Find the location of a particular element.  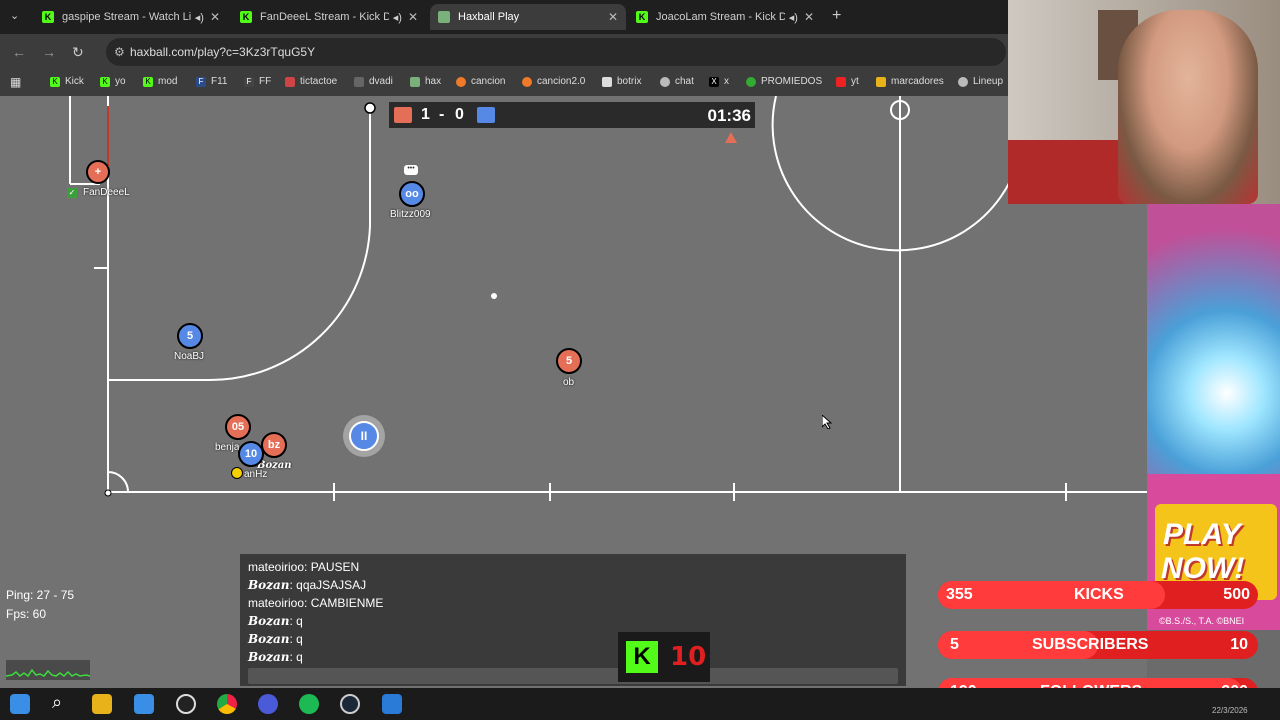

promo-copyright: ©B.S./S., T.A. ©BNEI is located at coordinates (1202, 621).